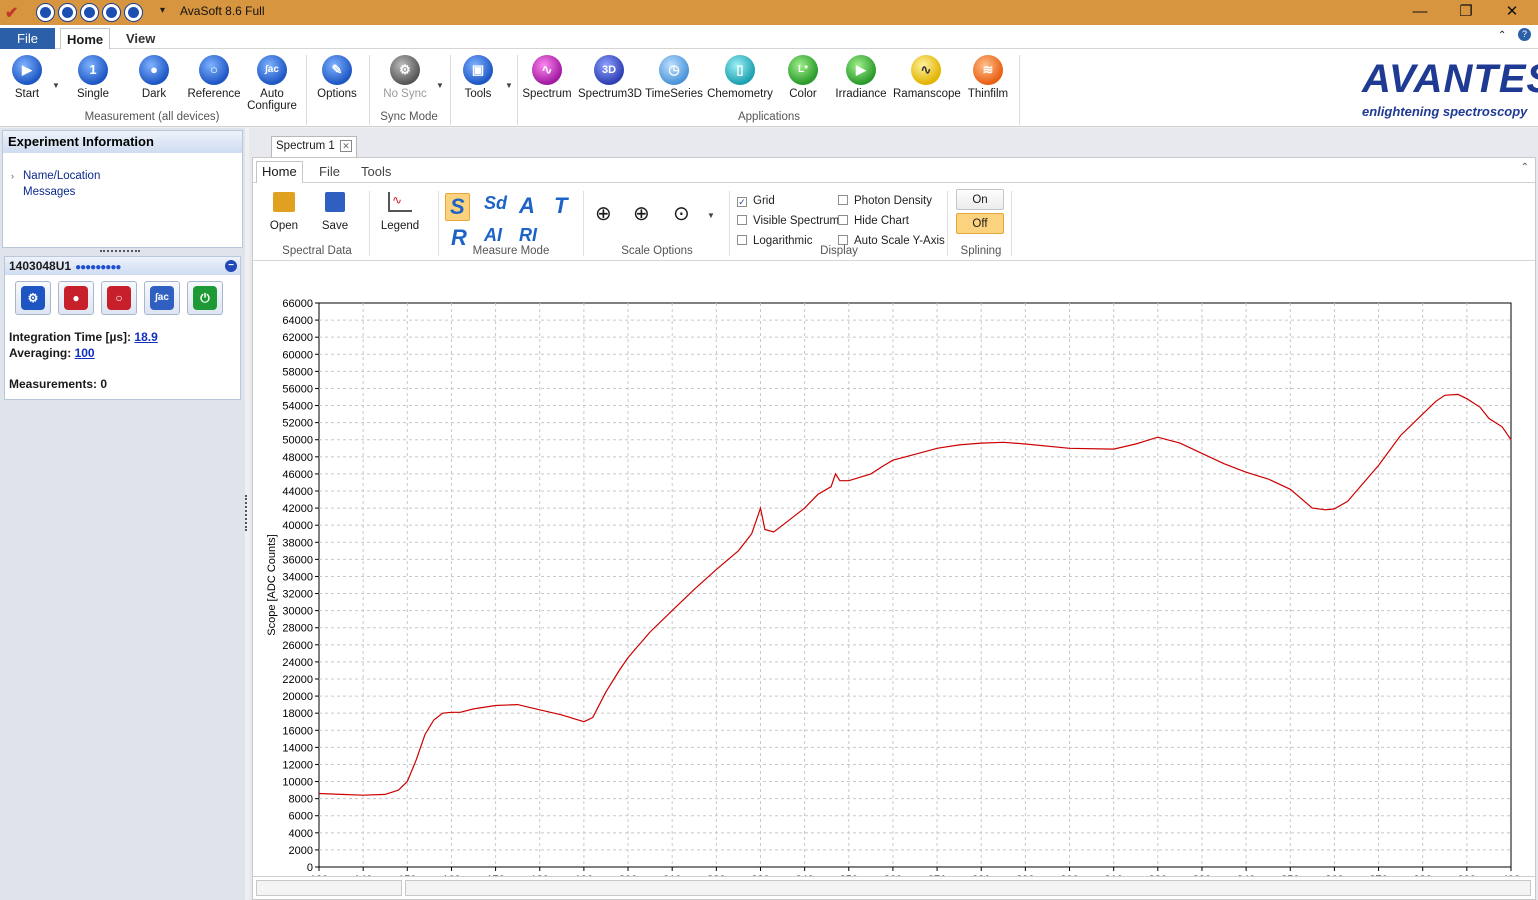  What do you see at coordinates (162, 10) in the screenshot?
I see `quick-access-dropdown-icon: ▾` at bounding box center [162, 10].